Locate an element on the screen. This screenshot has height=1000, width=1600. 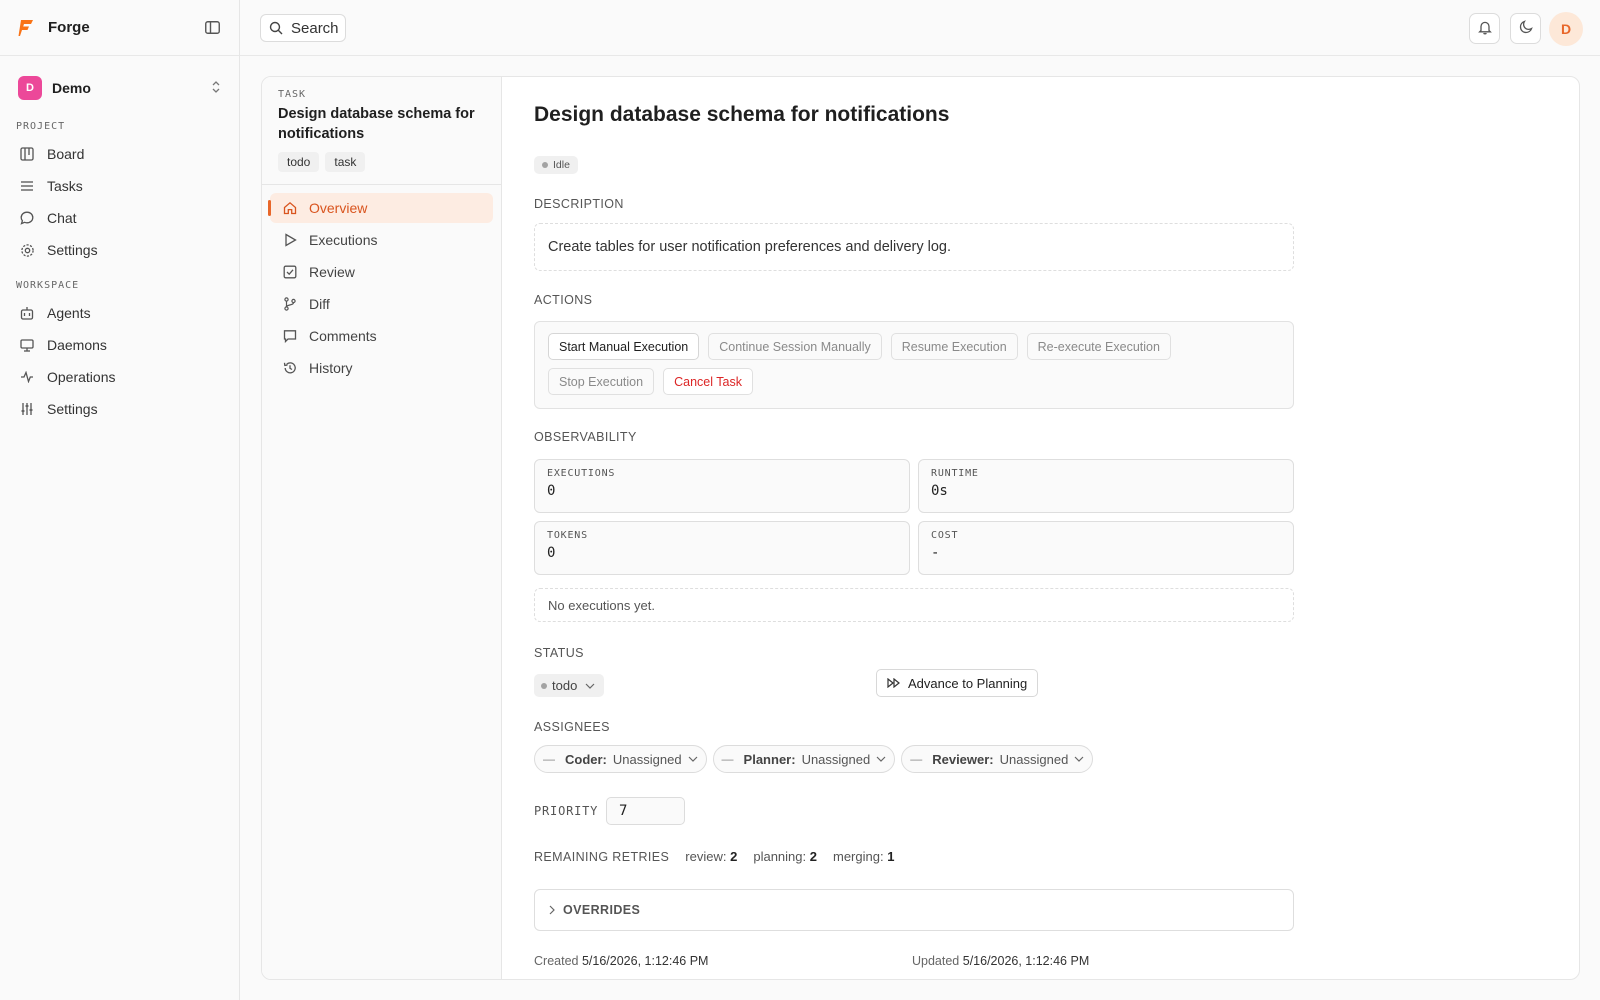
chevron-right-icon is located at coordinates (552, 910).